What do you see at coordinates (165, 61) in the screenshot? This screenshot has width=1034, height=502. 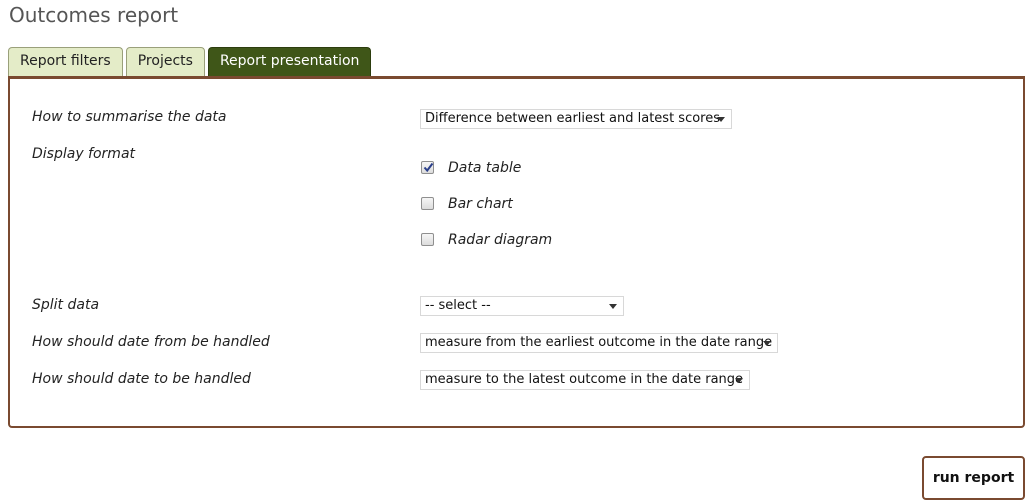 I see `tab-projects: Projects` at bounding box center [165, 61].